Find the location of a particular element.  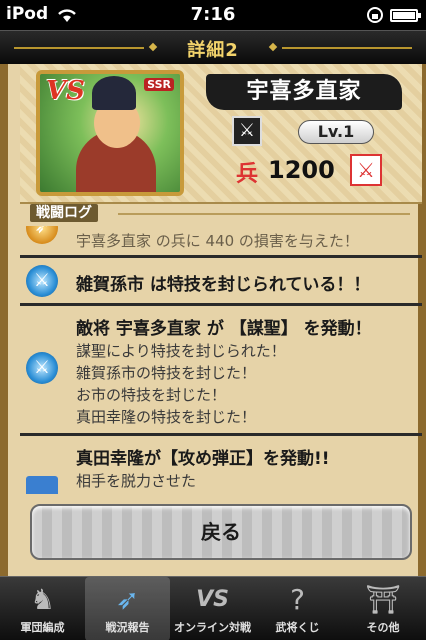

page-title: 詳細2 is located at coordinates (213, 50).